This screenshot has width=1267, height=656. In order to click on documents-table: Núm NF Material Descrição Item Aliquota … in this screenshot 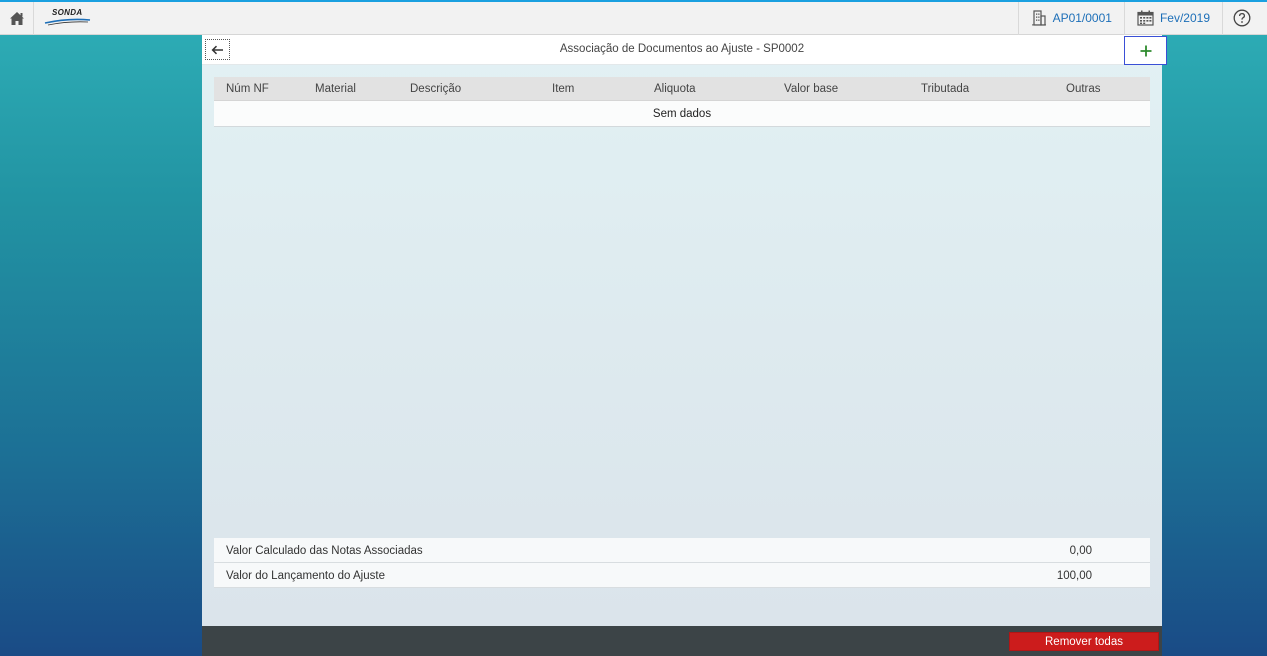, I will do `click(682, 102)`.